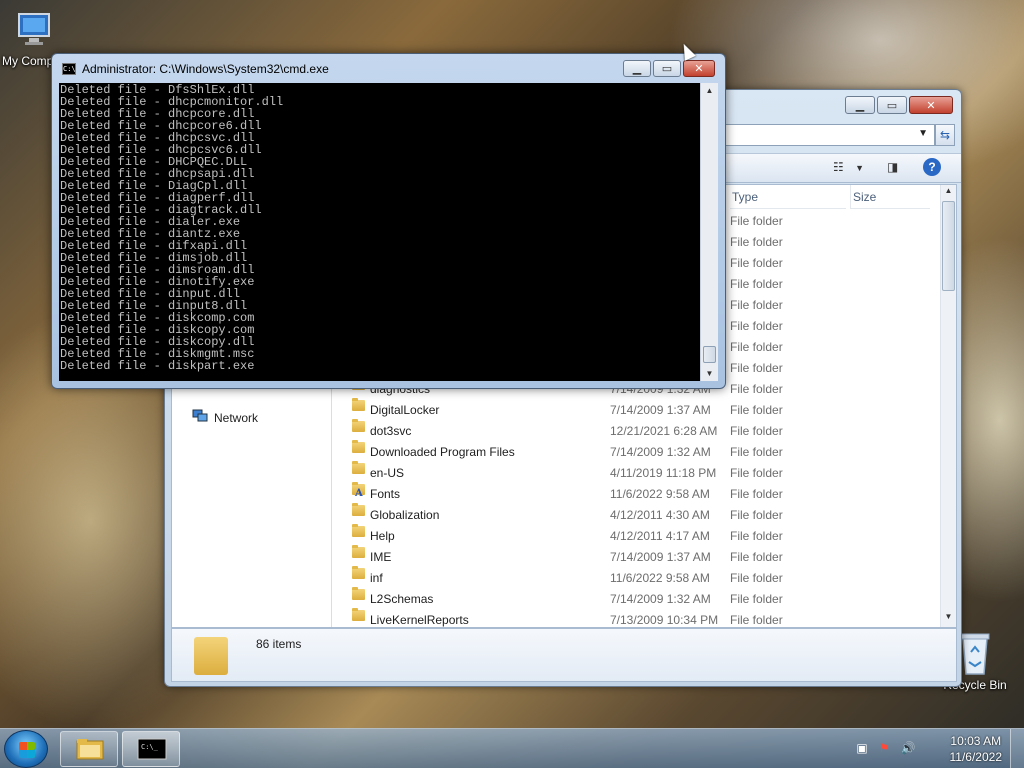  What do you see at coordinates (976, 757) in the screenshot?
I see `clock-date: 11/6/2022` at bounding box center [976, 757].